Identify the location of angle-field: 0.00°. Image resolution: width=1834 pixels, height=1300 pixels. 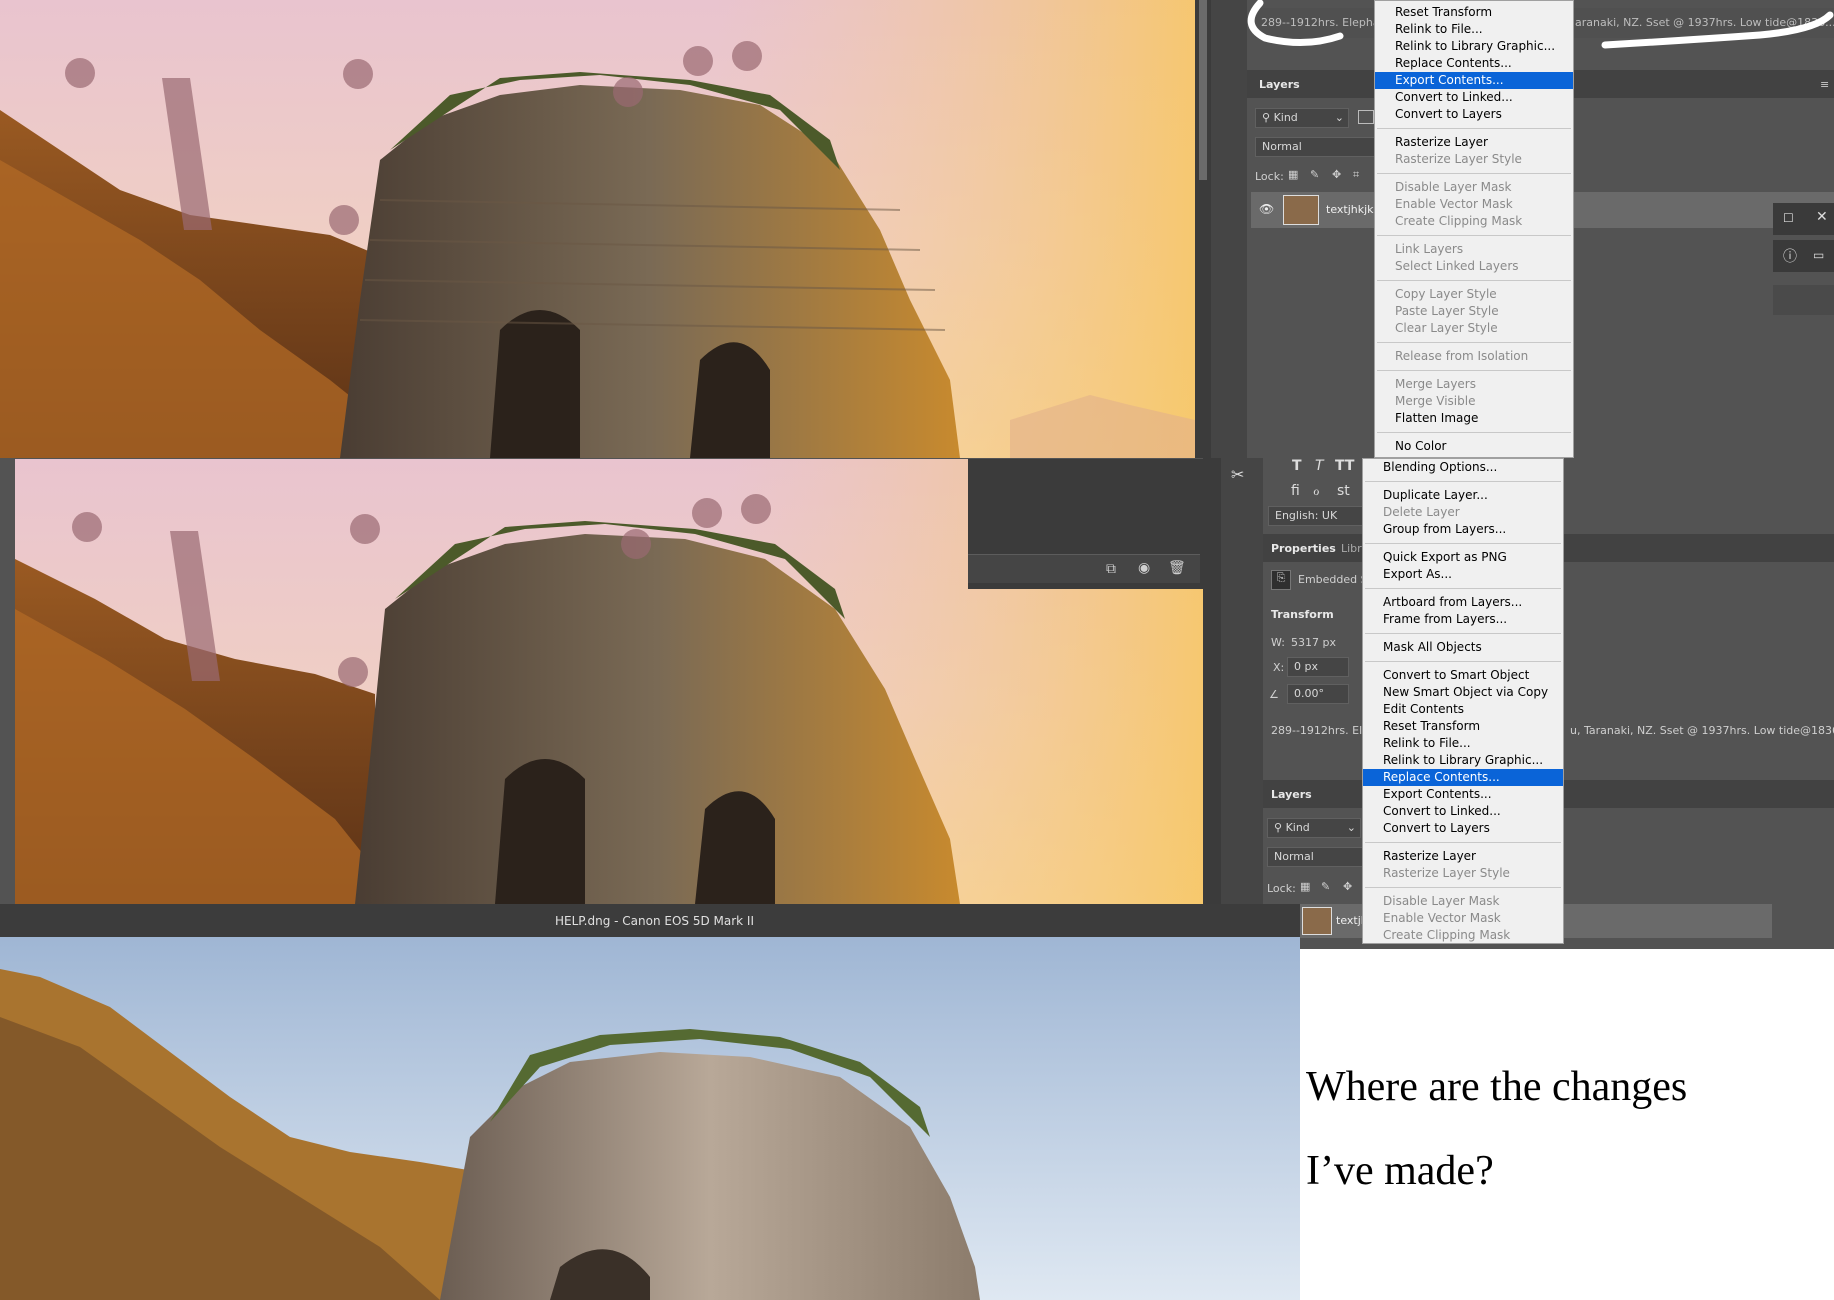
(1318, 694).